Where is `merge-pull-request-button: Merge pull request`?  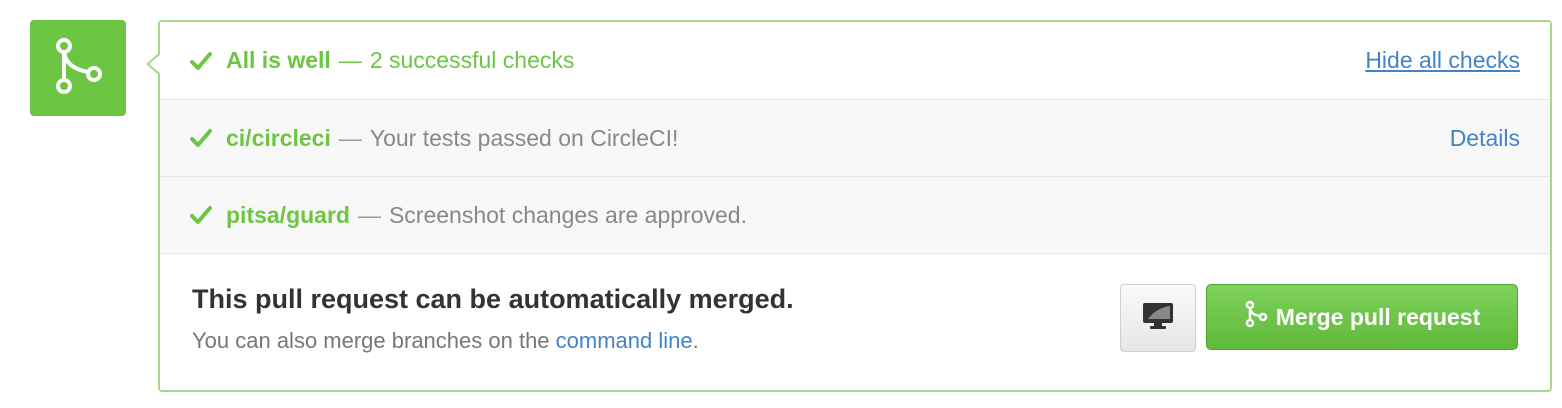
merge-pull-request-button: Merge pull request is located at coordinates (1362, 317).